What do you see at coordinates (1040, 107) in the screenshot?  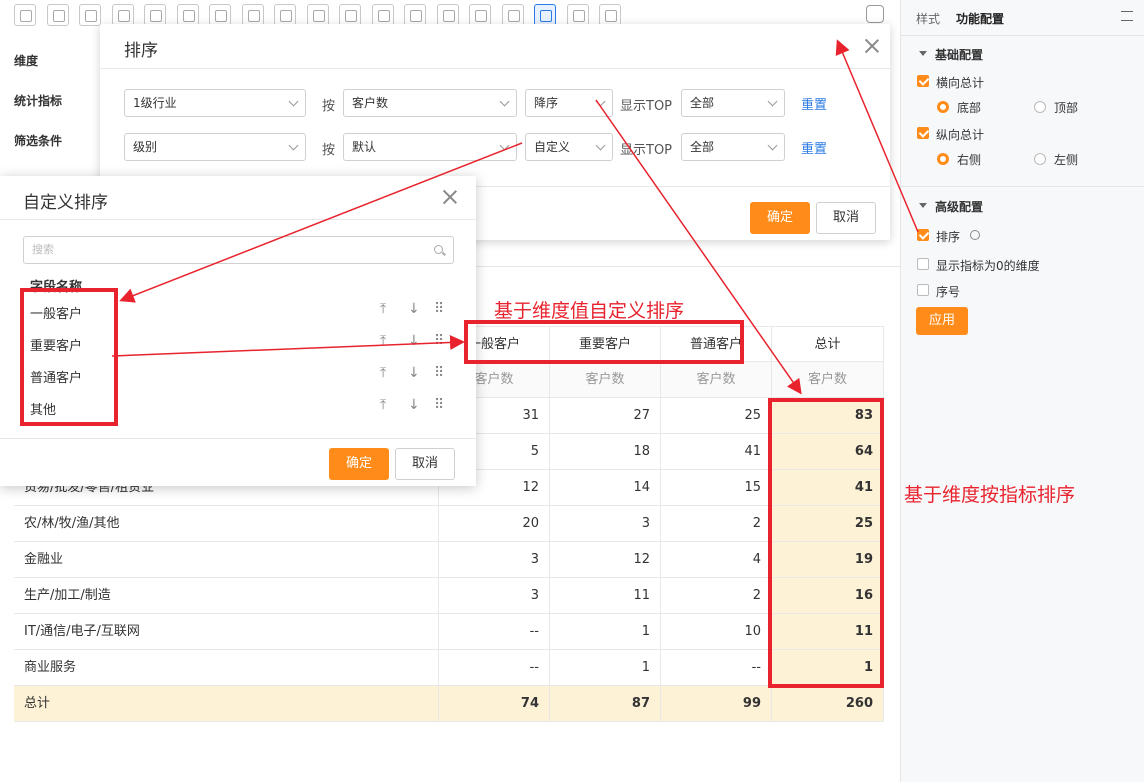 I see `radio-top` at bounding box center [1040, 107].